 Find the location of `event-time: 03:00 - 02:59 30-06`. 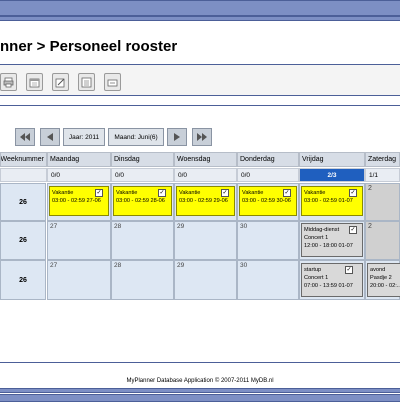

event-time: 03:00 - 02:59 30-06 is located at coordinates (266, 201).